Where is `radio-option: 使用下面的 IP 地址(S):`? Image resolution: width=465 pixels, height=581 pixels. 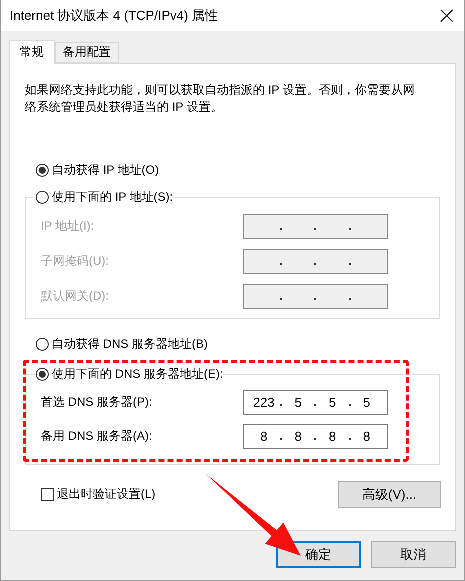 radio-option: 使用下面的 IP 地址(S): is located at coordinates (105, 197).